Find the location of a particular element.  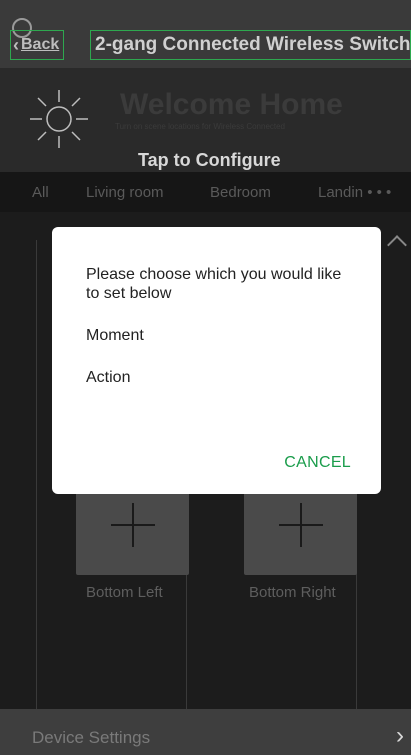

device-settings-label: Device Settings is located at coordinates (91, 737).